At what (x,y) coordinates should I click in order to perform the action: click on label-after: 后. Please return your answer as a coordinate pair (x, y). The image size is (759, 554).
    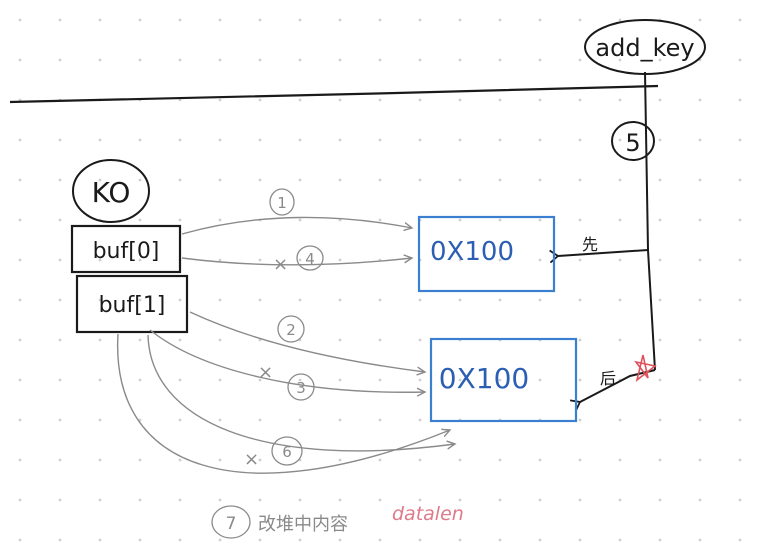
    Looking at the image, I should click on (608, 378).